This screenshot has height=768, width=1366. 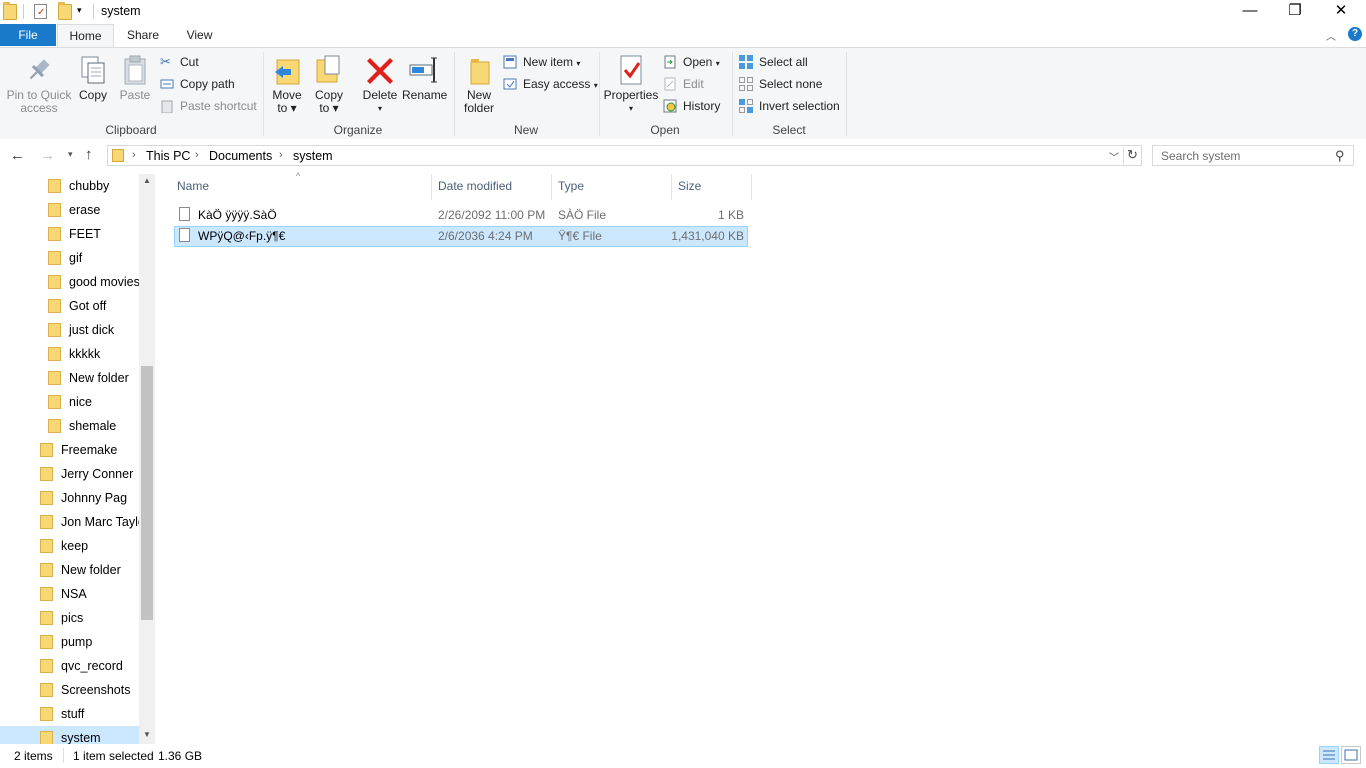 What do you see at coordinates (147, 493) in the screenshot?
I see `nav-scrollbar-thumb` at bounding box center [147, 493].